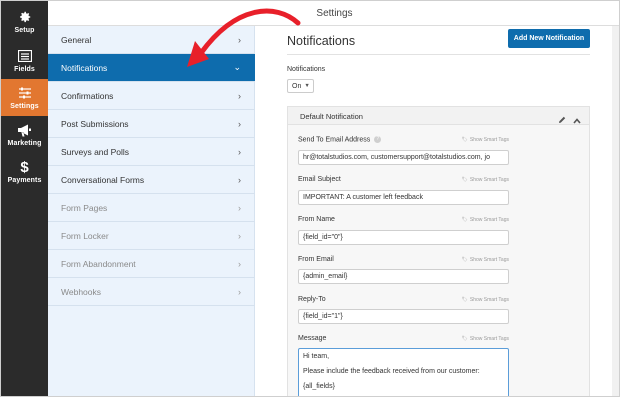 Image resolution: width=620 pixels, height=397 pixels. What do you see at coordinates (316, 259) in the screenshot?
I see `from-email-label: From Email` at bounding box center [316, 259].